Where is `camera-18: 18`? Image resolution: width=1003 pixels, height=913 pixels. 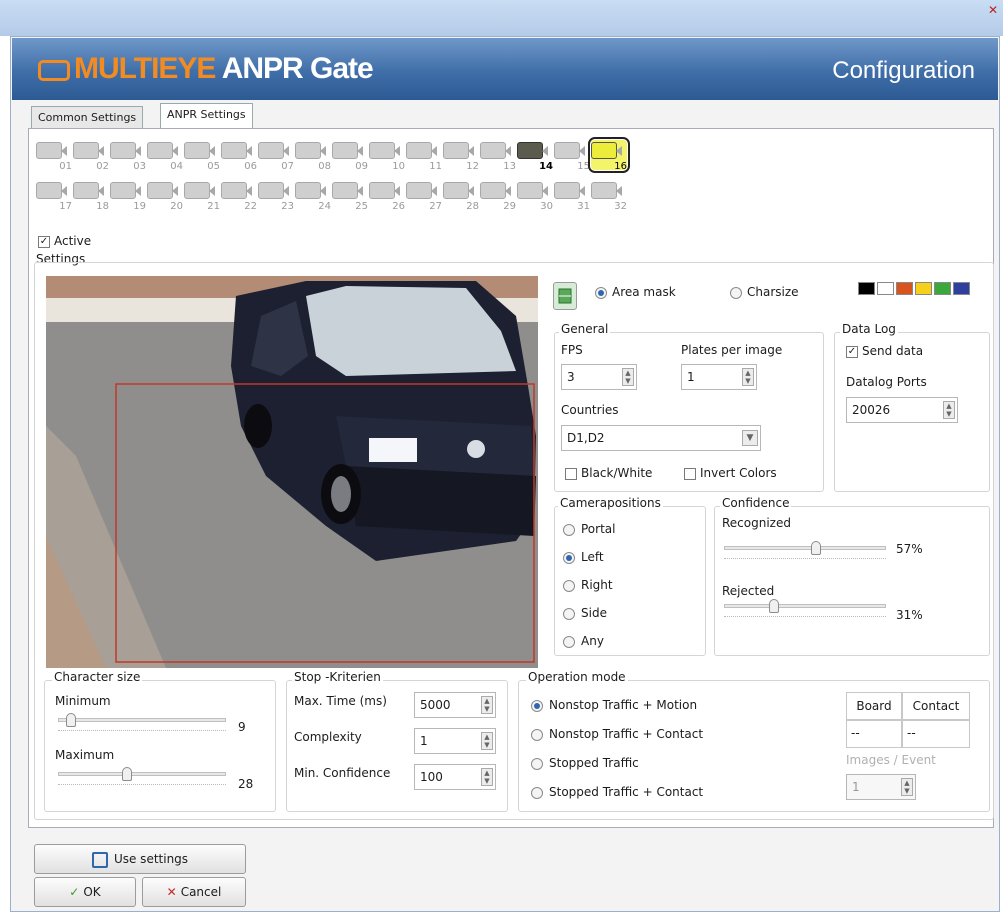
camera-18: 18 is located at coordinates (91, 196).